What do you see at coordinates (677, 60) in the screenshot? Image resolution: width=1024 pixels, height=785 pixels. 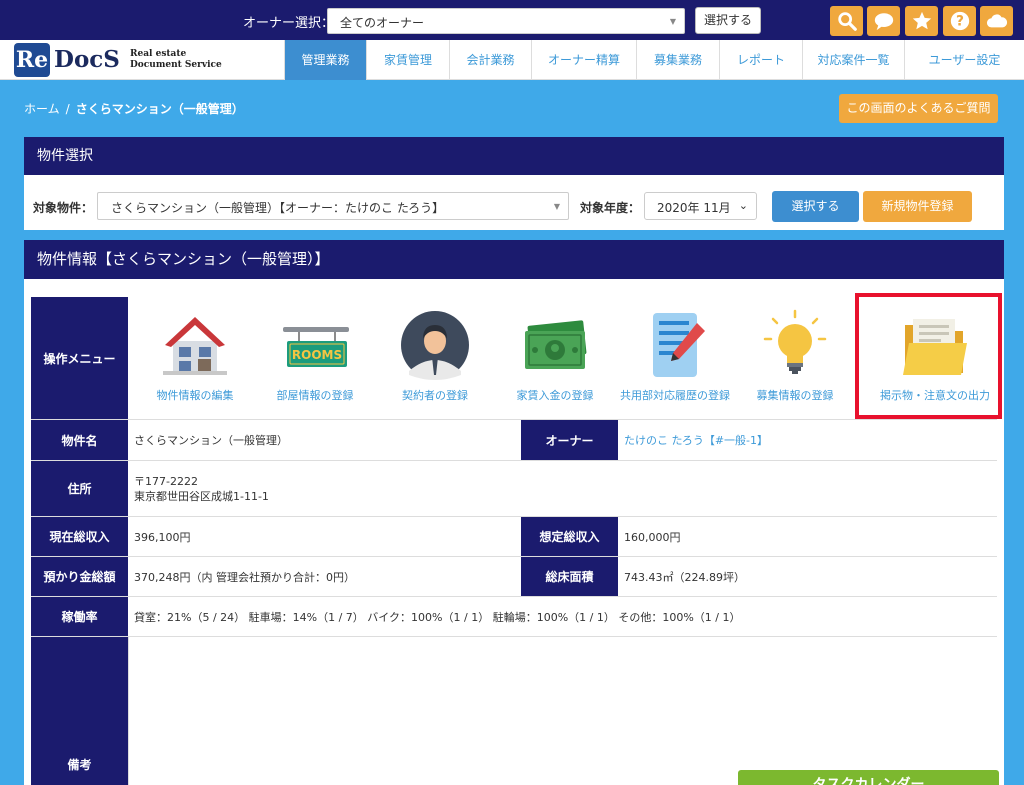 I see `nav-item-recruitment: 募集業務` at bounding box center [677, 60].